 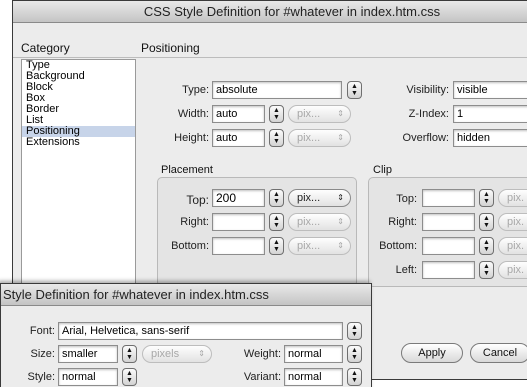 I want to click on style-dropdown-icon: ▲ ▼, so click(x=129, y=377).